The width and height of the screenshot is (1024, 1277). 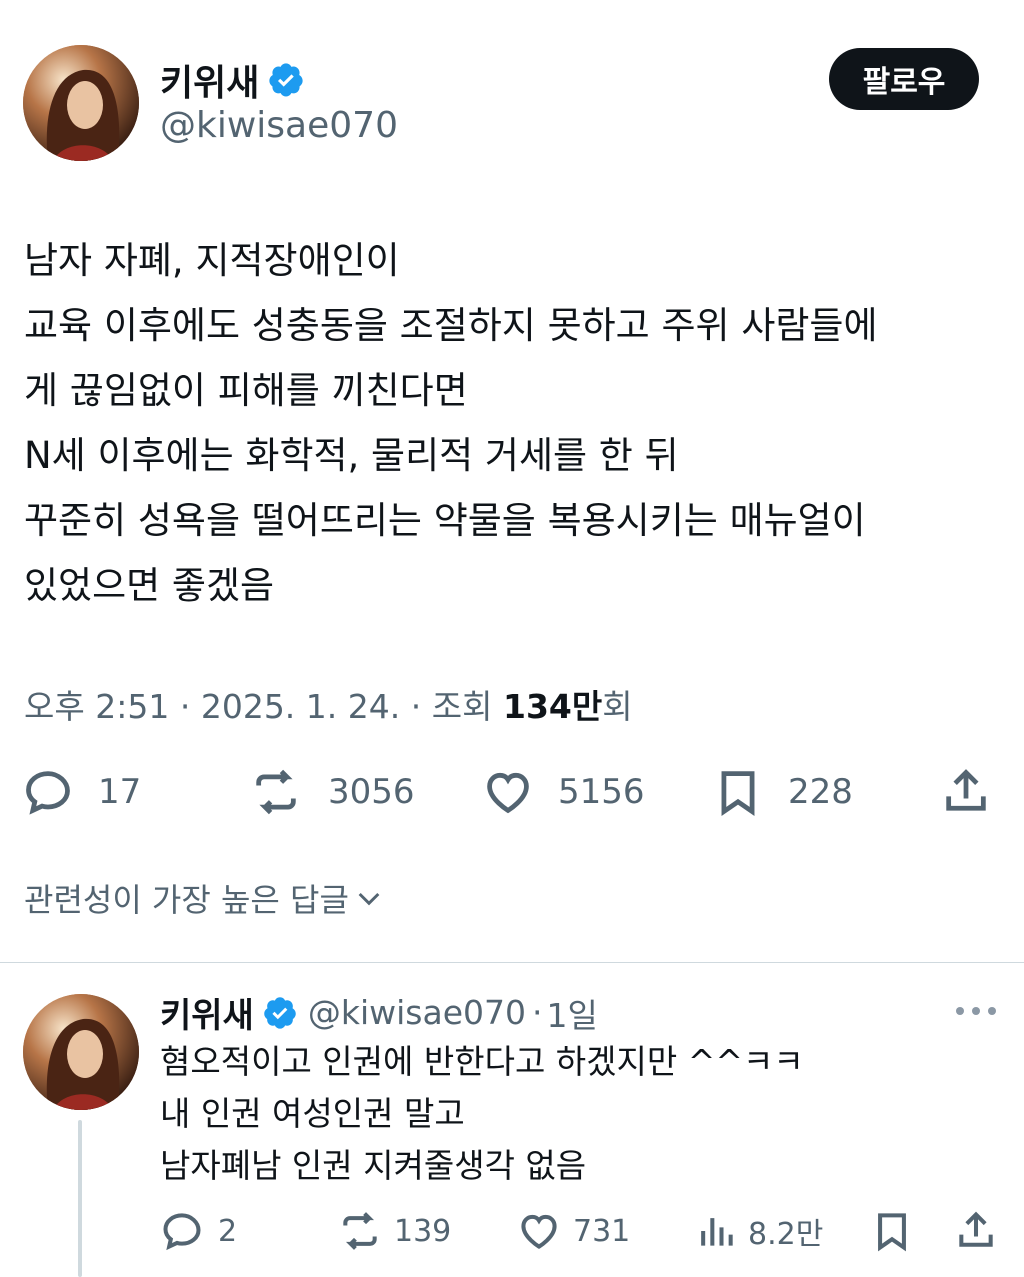 I want to click on like-button: 5156, so click(x=563, y=792).